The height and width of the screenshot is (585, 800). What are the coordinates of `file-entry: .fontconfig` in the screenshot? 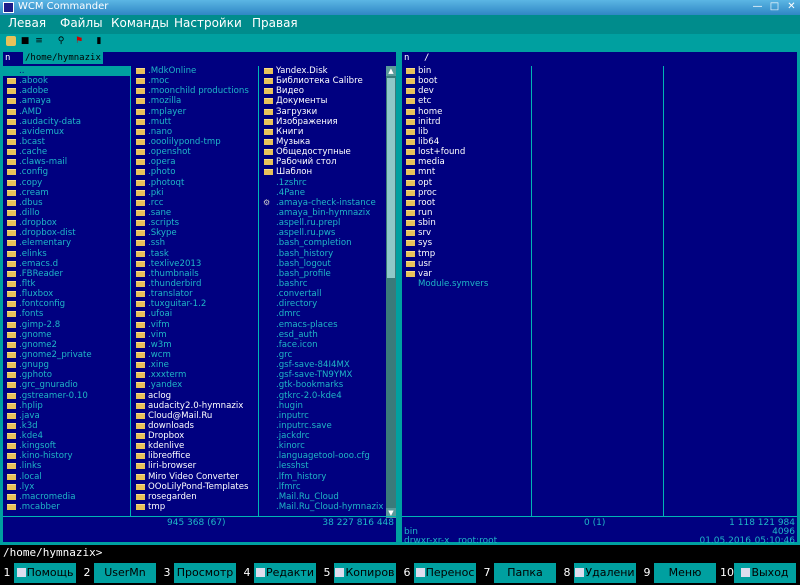 It's located at (66, 304).